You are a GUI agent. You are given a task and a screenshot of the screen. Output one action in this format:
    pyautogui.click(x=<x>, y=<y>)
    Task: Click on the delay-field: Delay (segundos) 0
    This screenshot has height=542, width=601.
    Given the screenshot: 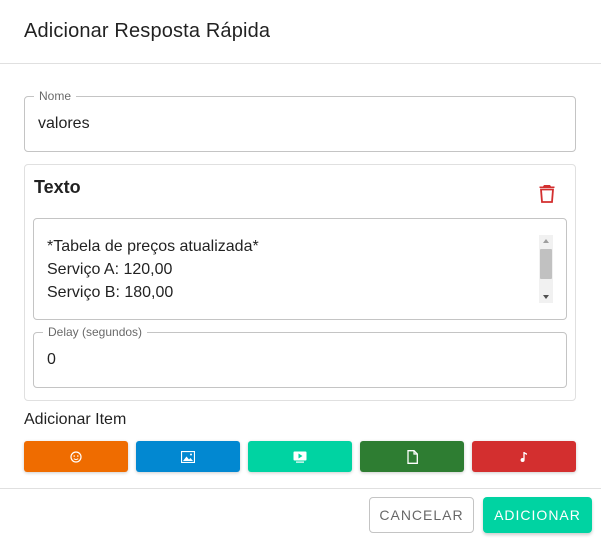 What is the action you would take?
    pyautogui.click(x=300, y=356)
    